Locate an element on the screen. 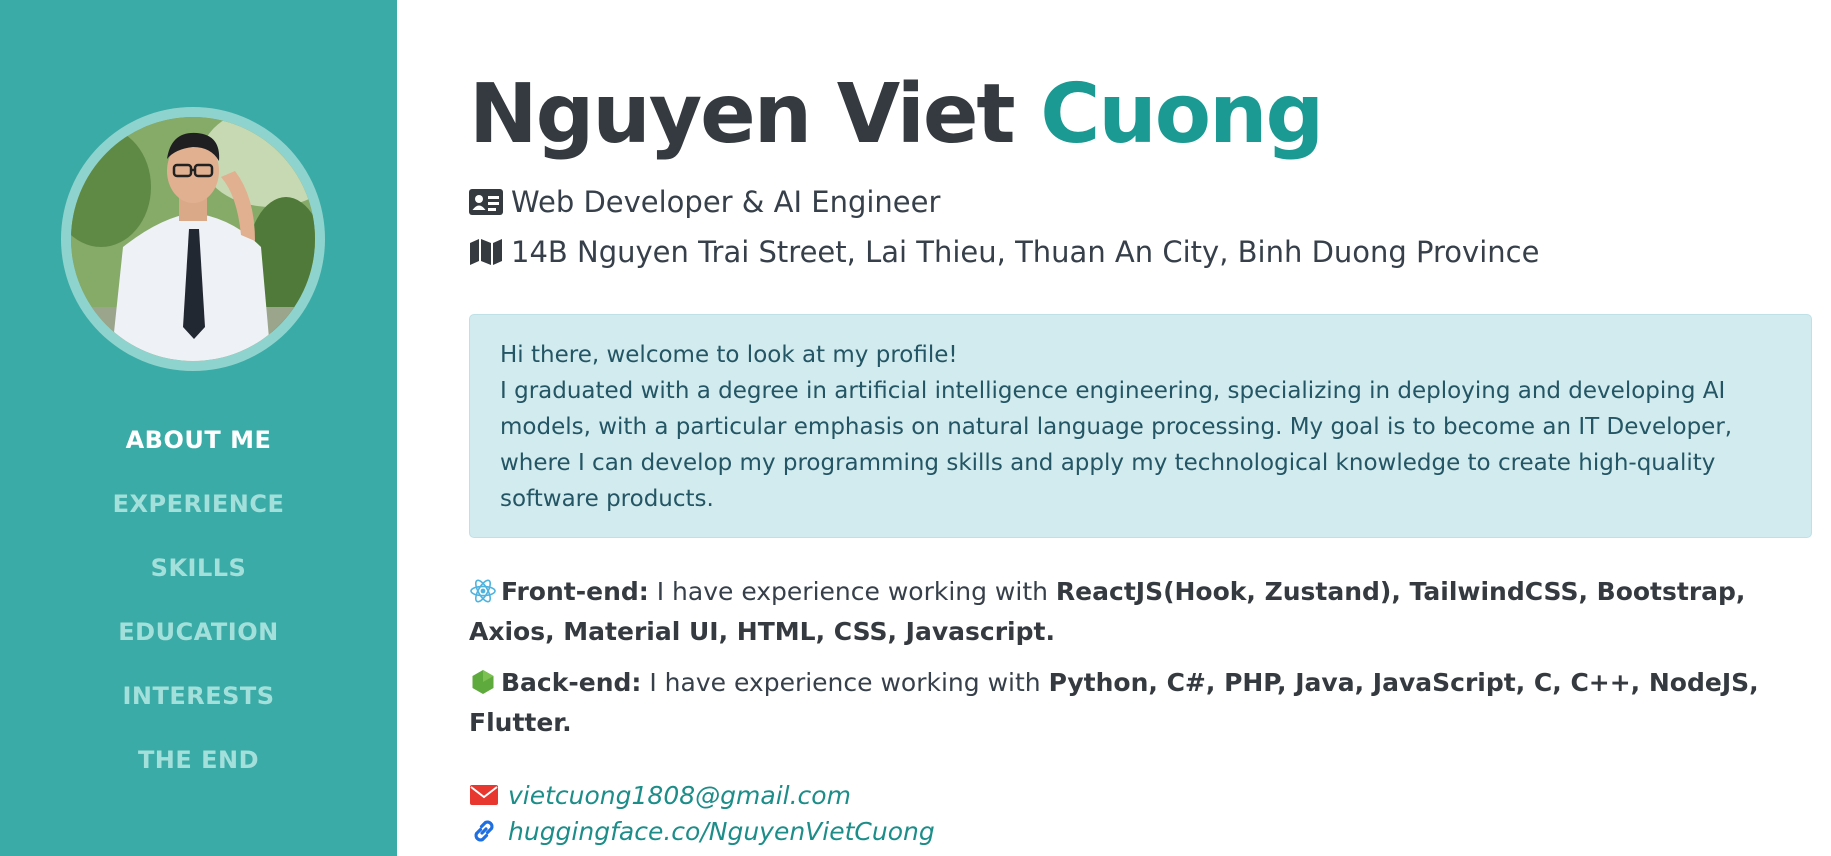 This screenshot has height=856, width=1831. link-icon is located at coordinates (484, 831).